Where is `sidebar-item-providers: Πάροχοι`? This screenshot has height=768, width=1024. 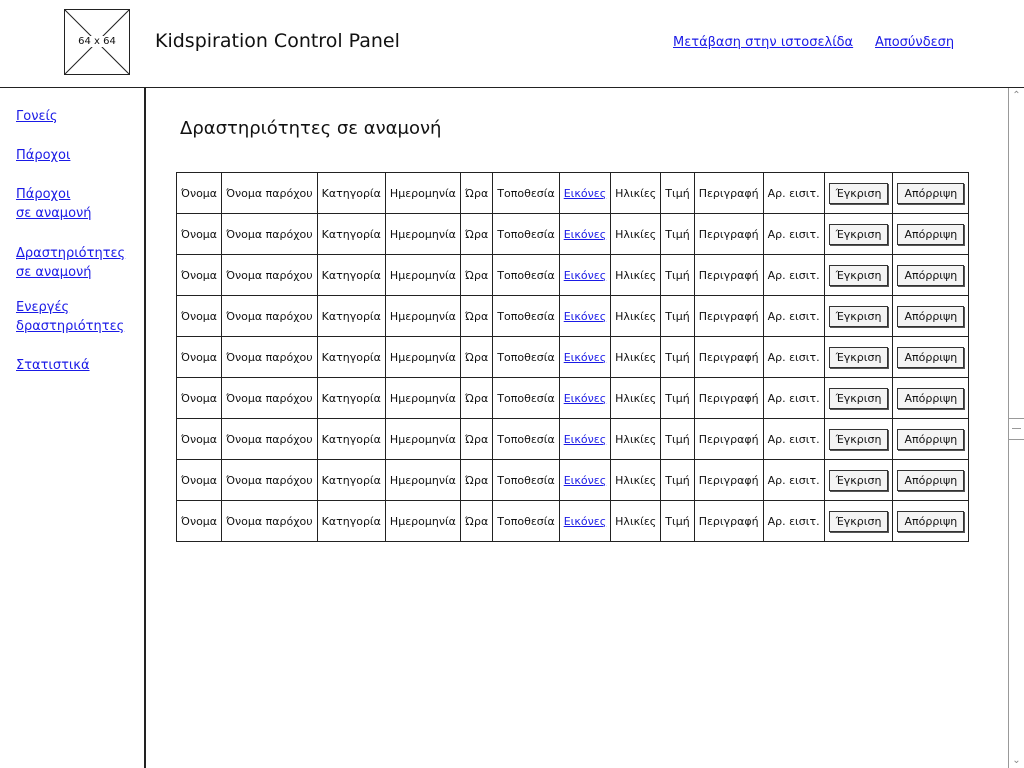
sidebar-item-providers: Πάροχοι is located at coordinates (43, 155).